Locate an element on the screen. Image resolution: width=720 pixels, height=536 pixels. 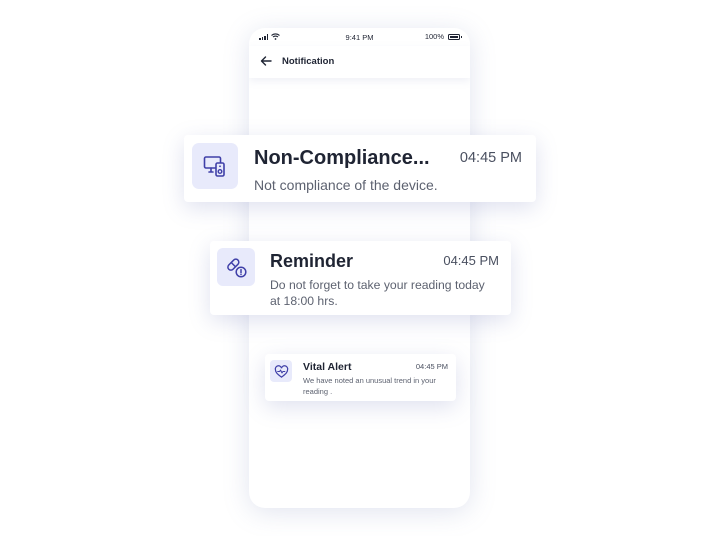
back-arrow-icon is located at coordinates (266, 61).